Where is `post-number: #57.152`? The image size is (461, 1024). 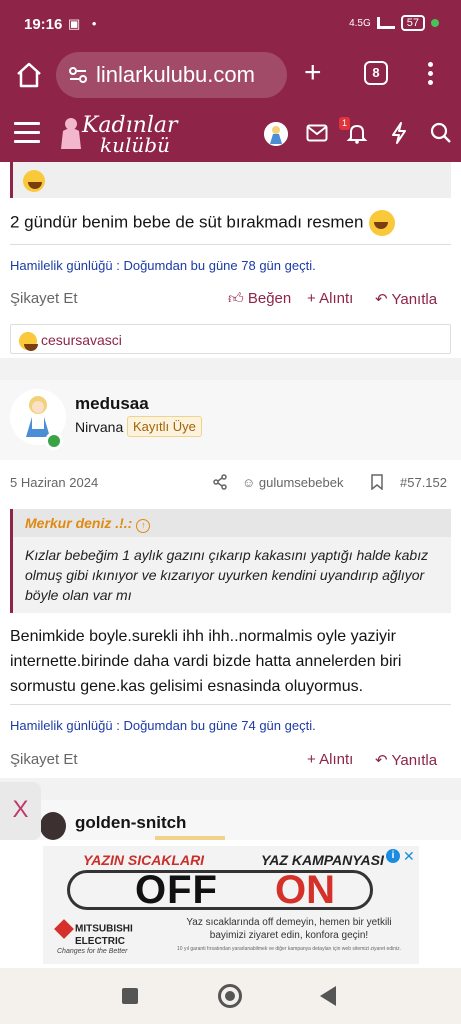 post-number: #57.152 is located at coordinates (423, 482).